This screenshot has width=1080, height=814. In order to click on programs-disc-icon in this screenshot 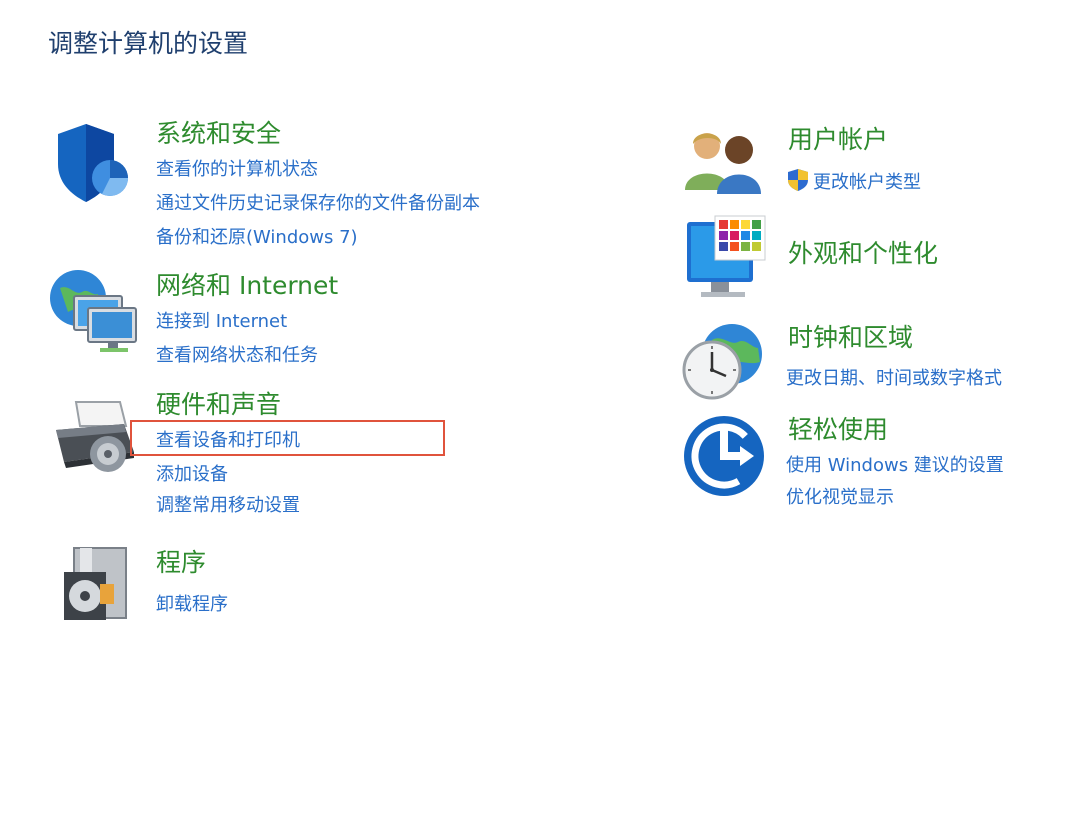, I will do `click(95, 584)`.